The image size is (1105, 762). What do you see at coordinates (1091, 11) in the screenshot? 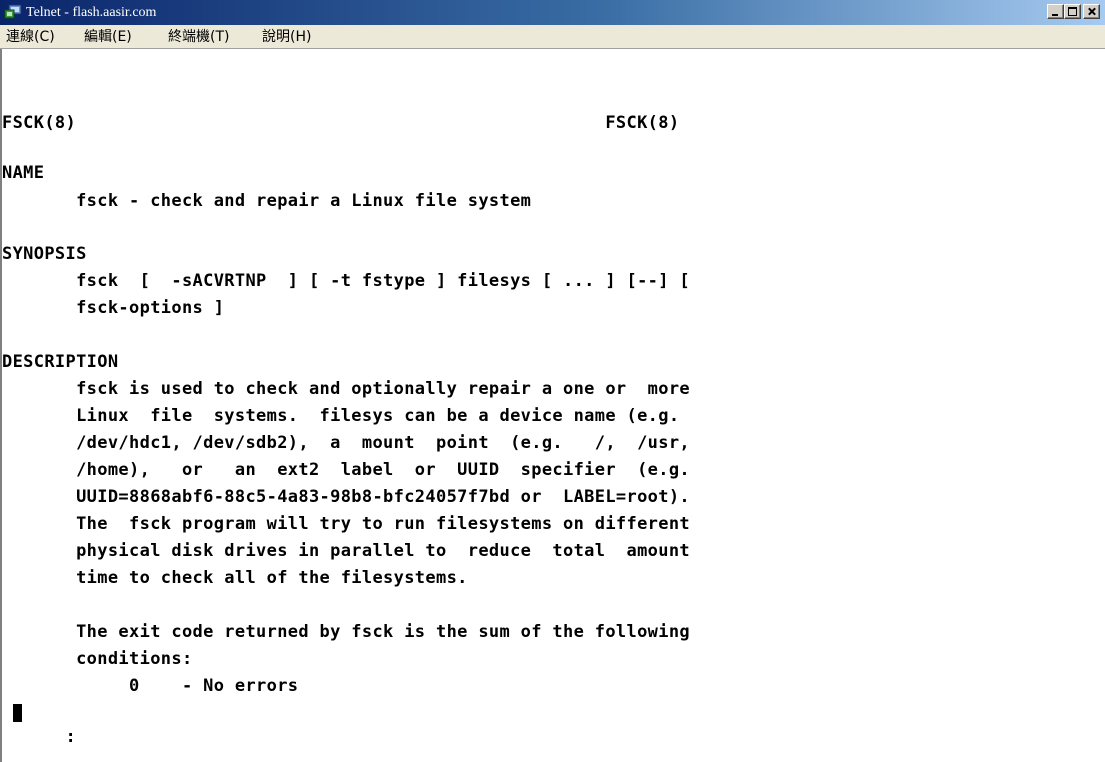
I see `close-icon` at bounding box center [1091, 11].